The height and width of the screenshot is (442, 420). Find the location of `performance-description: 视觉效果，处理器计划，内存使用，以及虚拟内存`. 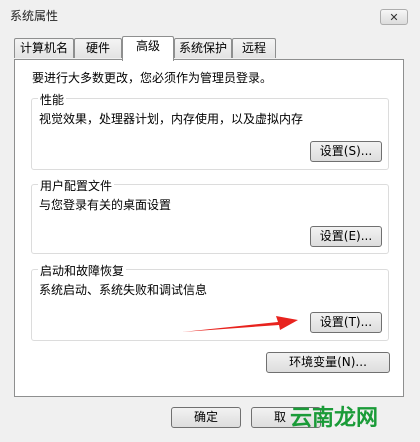

performance-description: 视觉效果，处理器计划，内存使用，以及虚拟内存 is located at coordinates (171, 119).